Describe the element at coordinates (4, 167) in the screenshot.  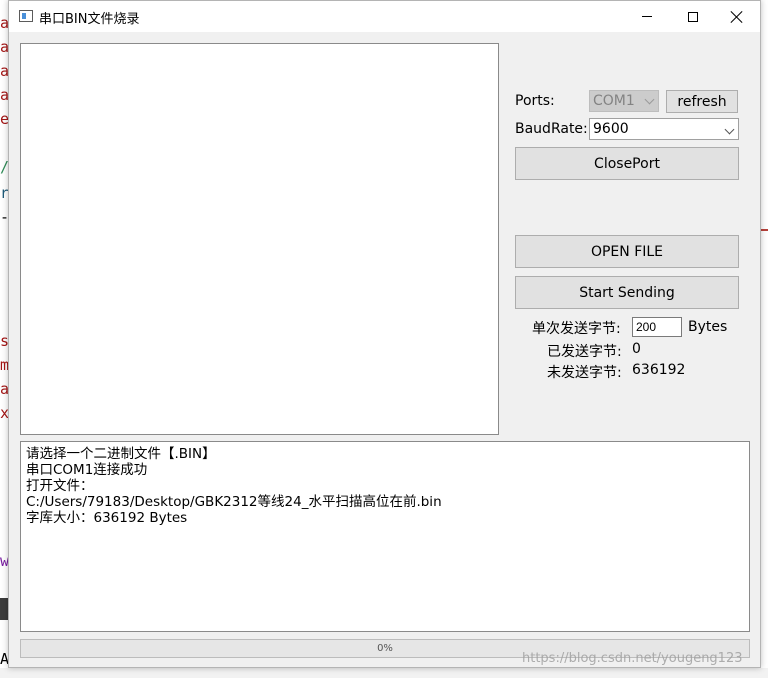
I see `background-glyph: /` at that location.